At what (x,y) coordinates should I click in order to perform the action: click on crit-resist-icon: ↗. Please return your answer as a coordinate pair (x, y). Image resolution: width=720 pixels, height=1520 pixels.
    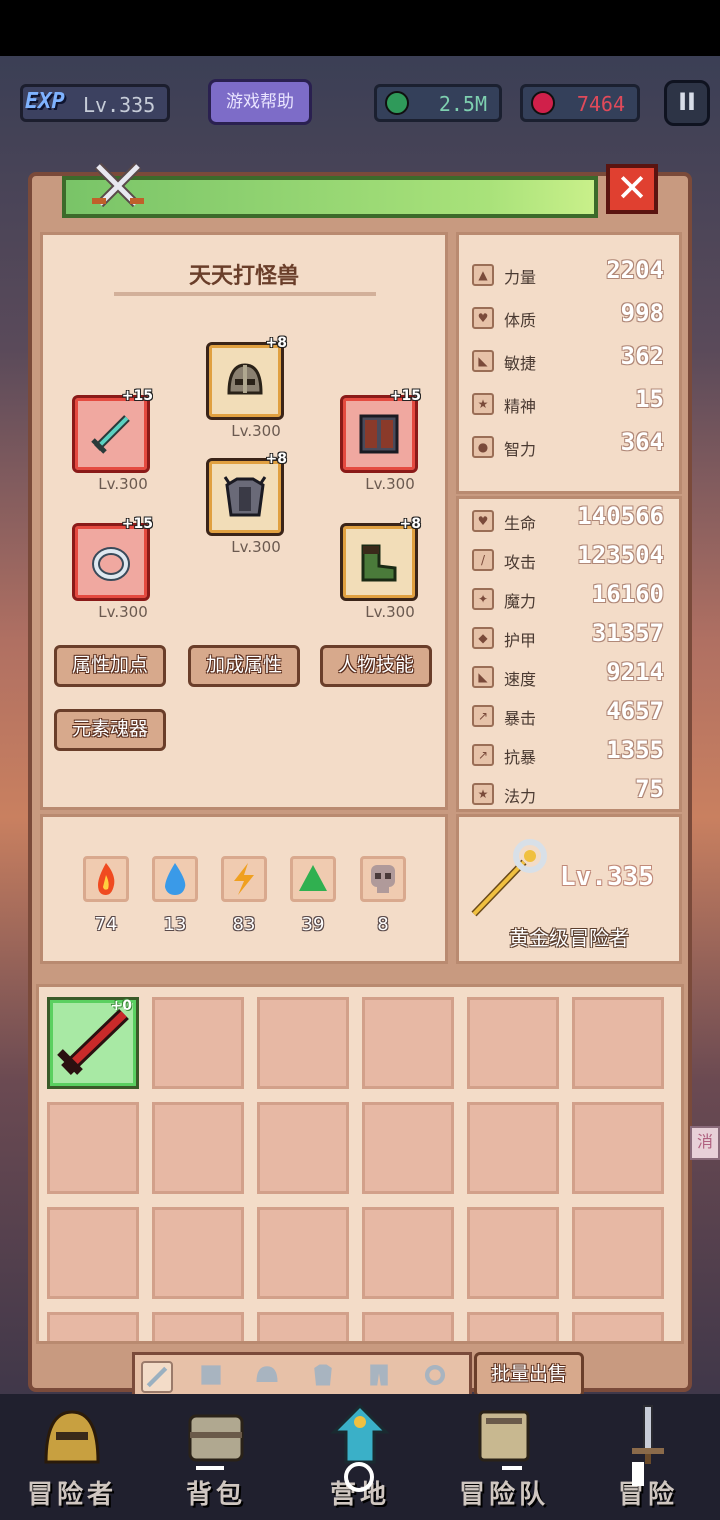
    Looking at the image, I should click on (483, 755).